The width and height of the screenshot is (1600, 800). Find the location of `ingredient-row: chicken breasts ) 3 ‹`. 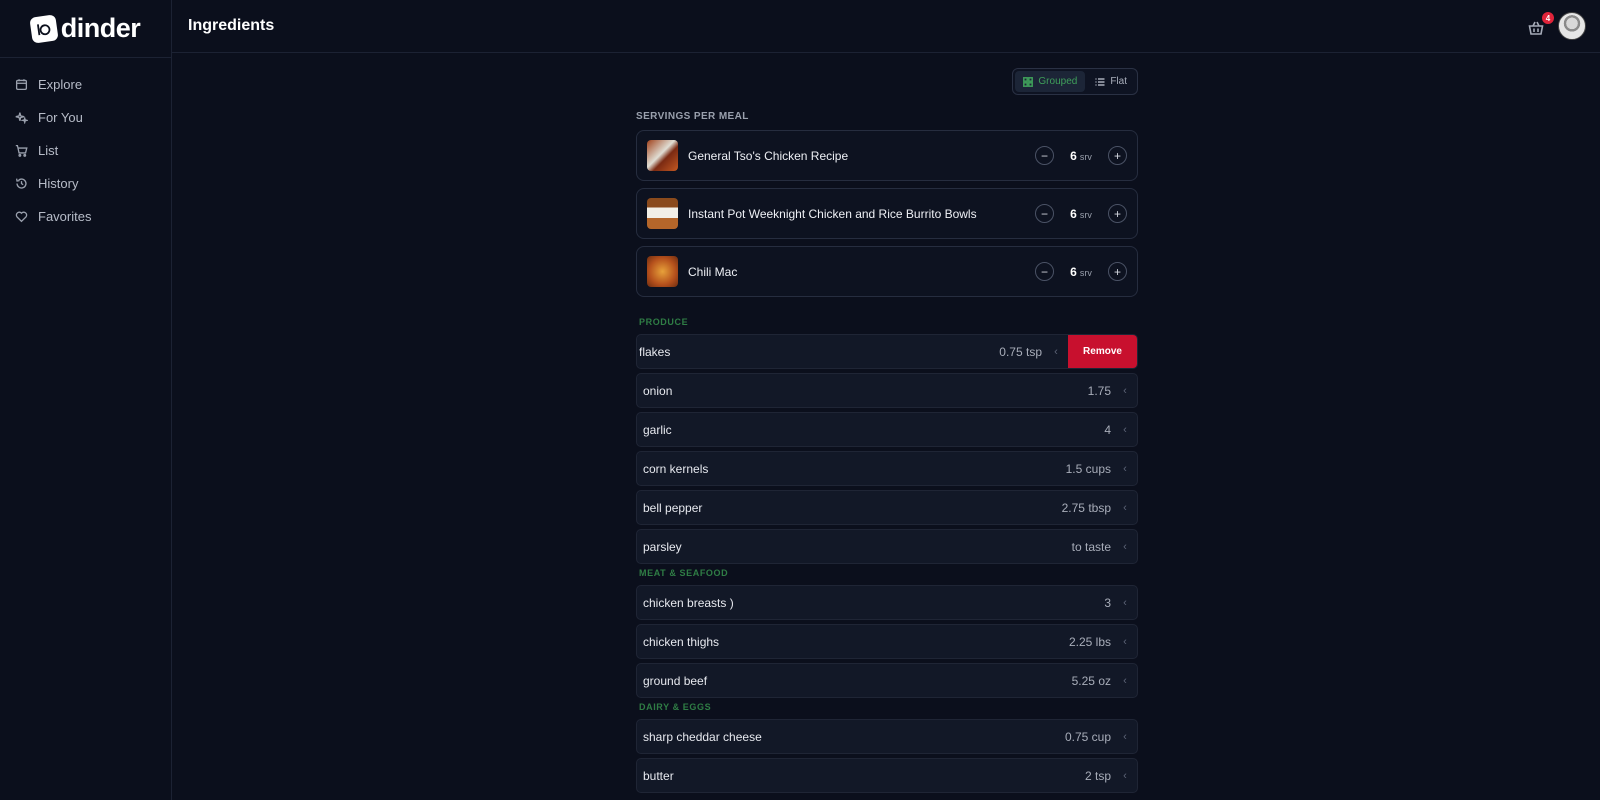

ingredient-row: chicken breasts ) 3 ‹ is located at coordinates (887, 602).